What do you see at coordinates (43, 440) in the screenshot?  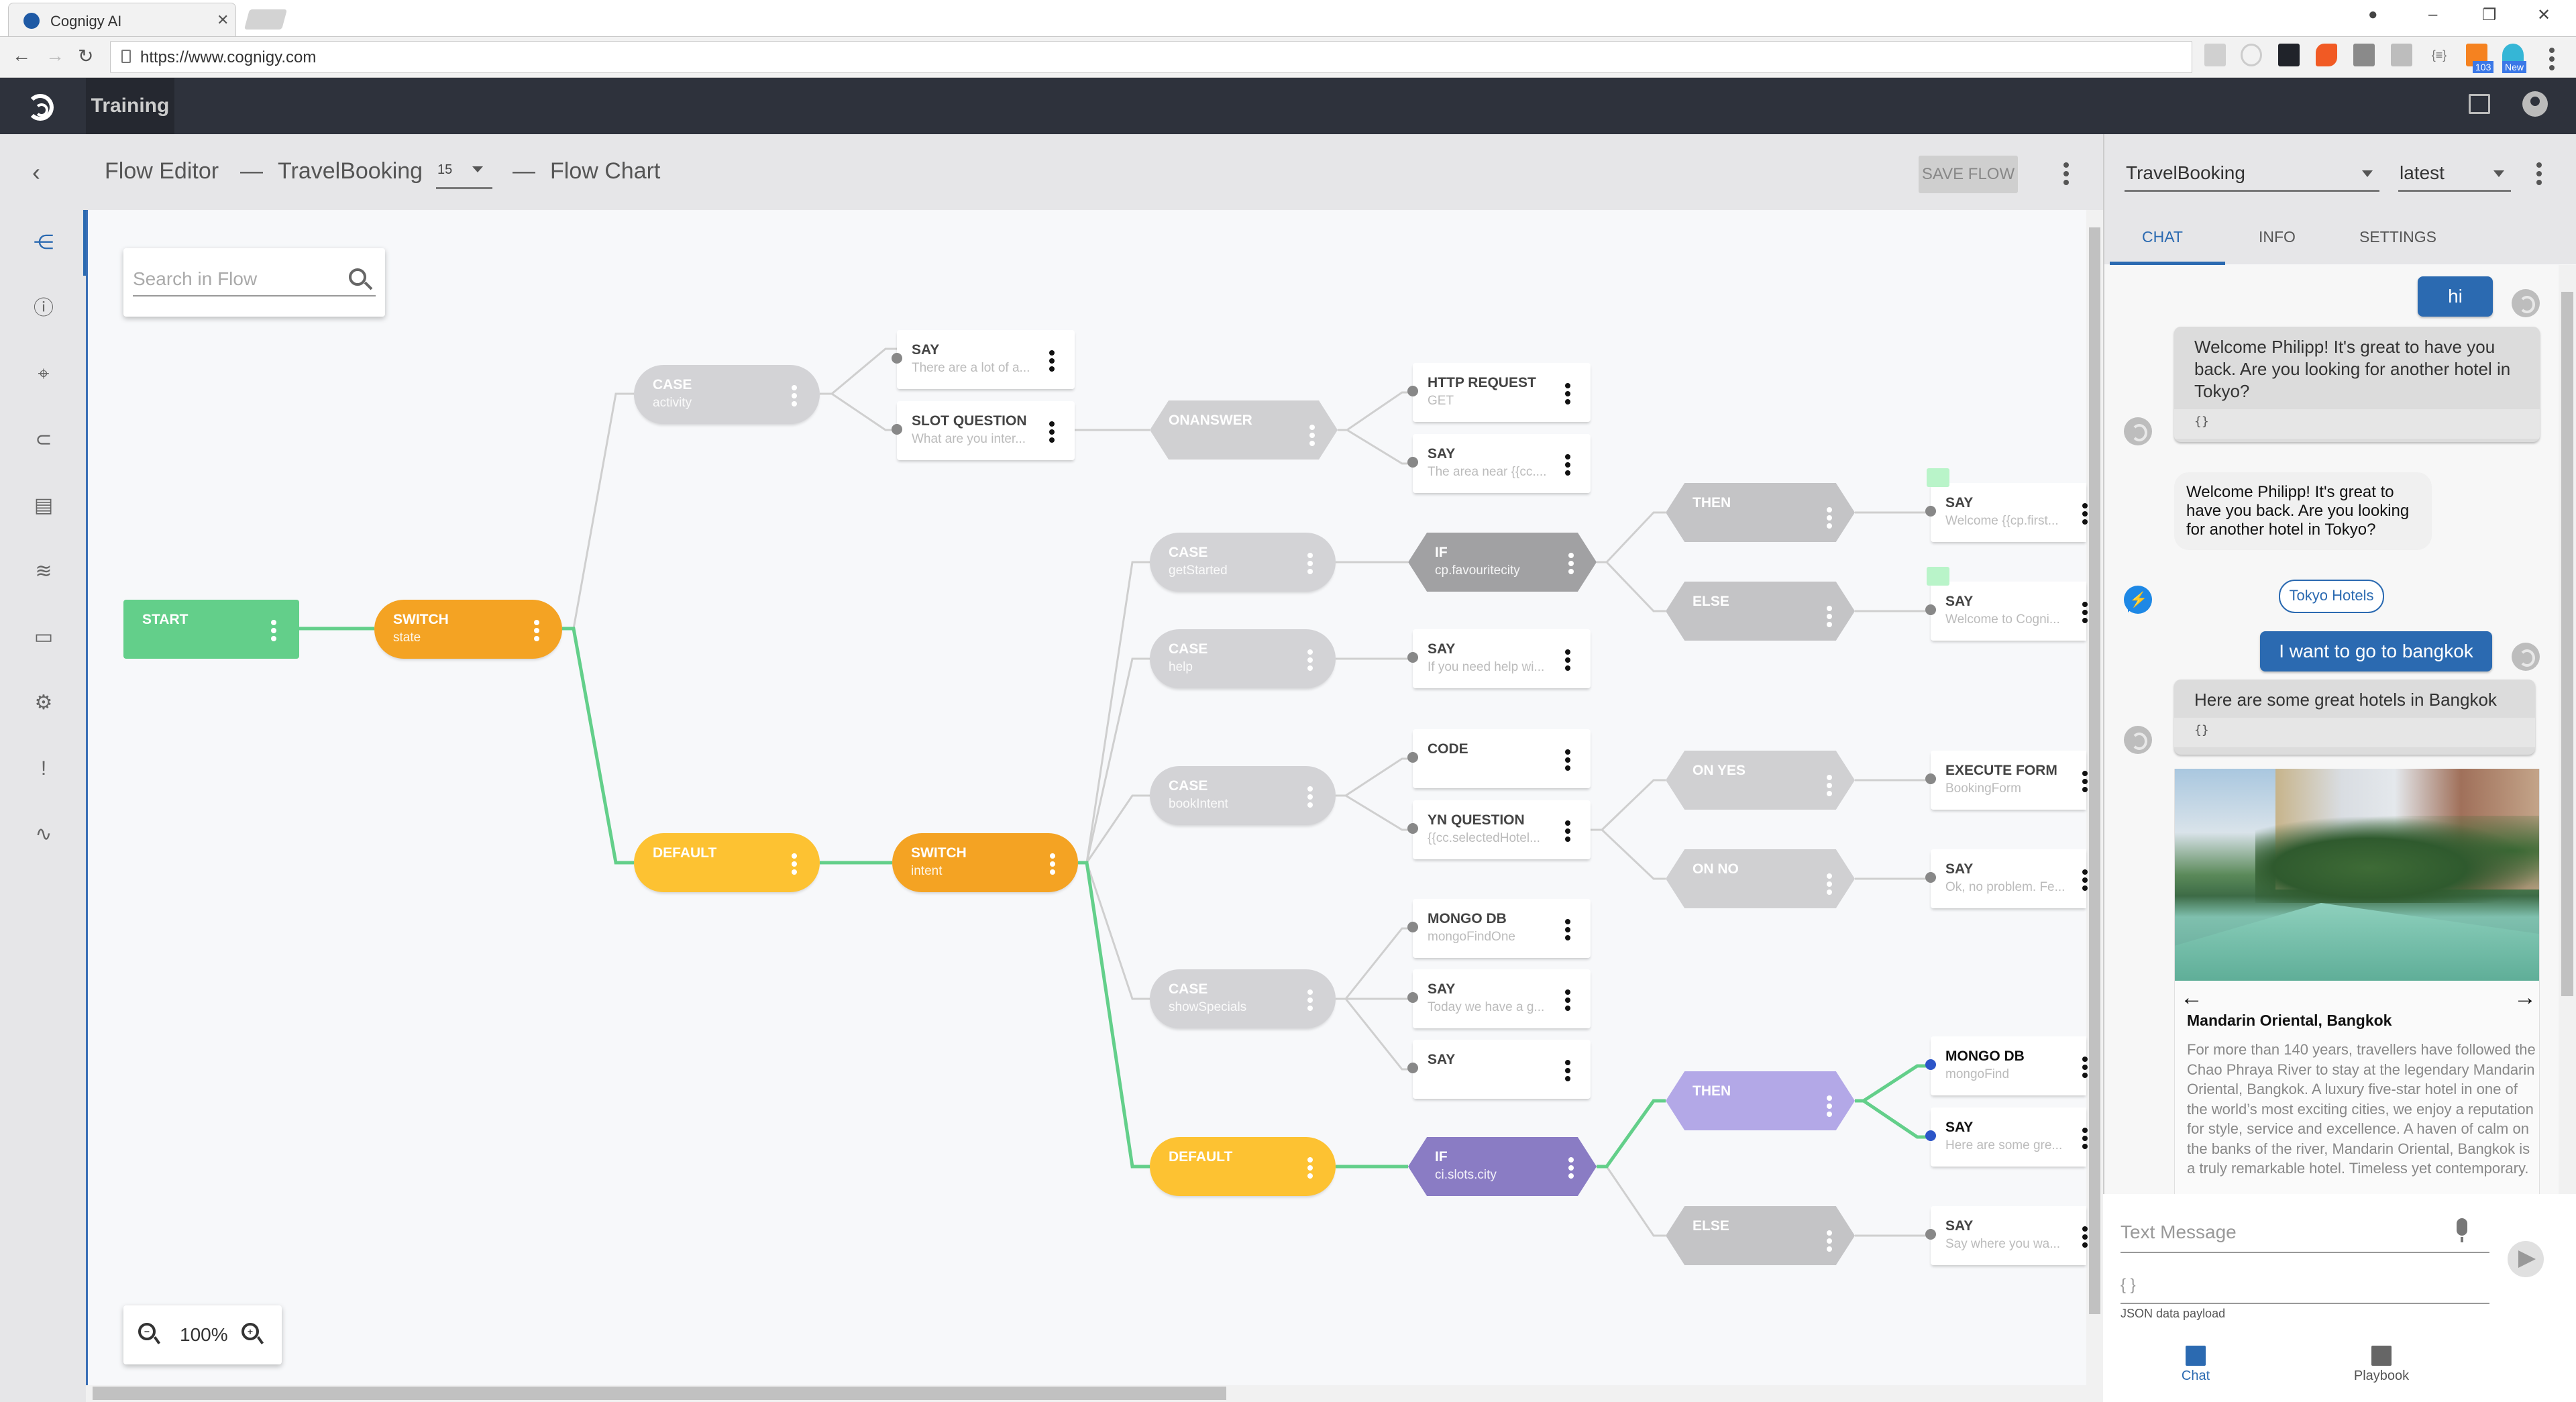 I see `sidebar-item-attachments: ⊂` at bounding box center [43, 440].